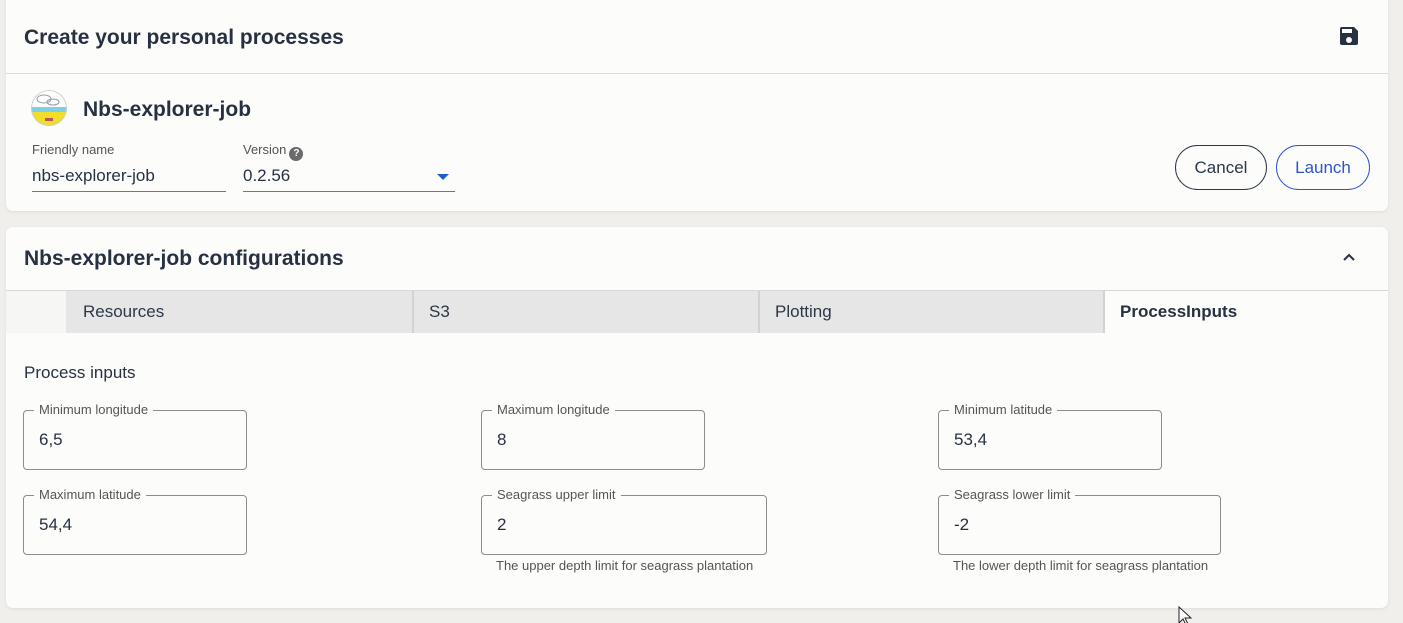  Describe the element at coordinates (73, 149) in the screenshot. I see `friendly-name-label: Friendly name` at that location.